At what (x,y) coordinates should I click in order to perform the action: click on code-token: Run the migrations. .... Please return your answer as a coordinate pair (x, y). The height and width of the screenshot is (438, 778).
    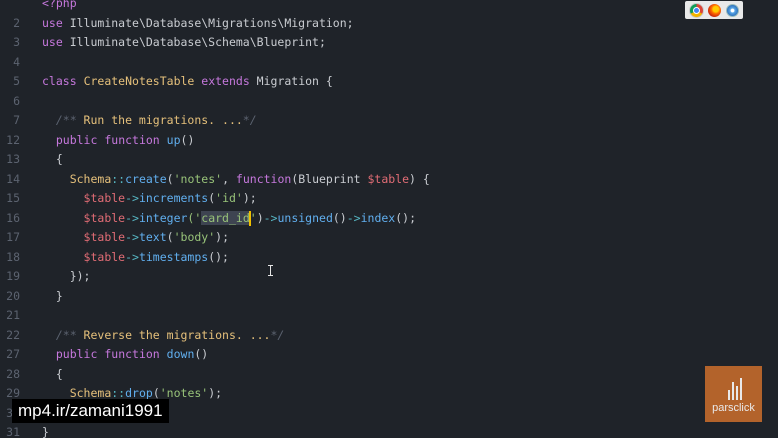
    Looking at the image, I should click on (163, 120).